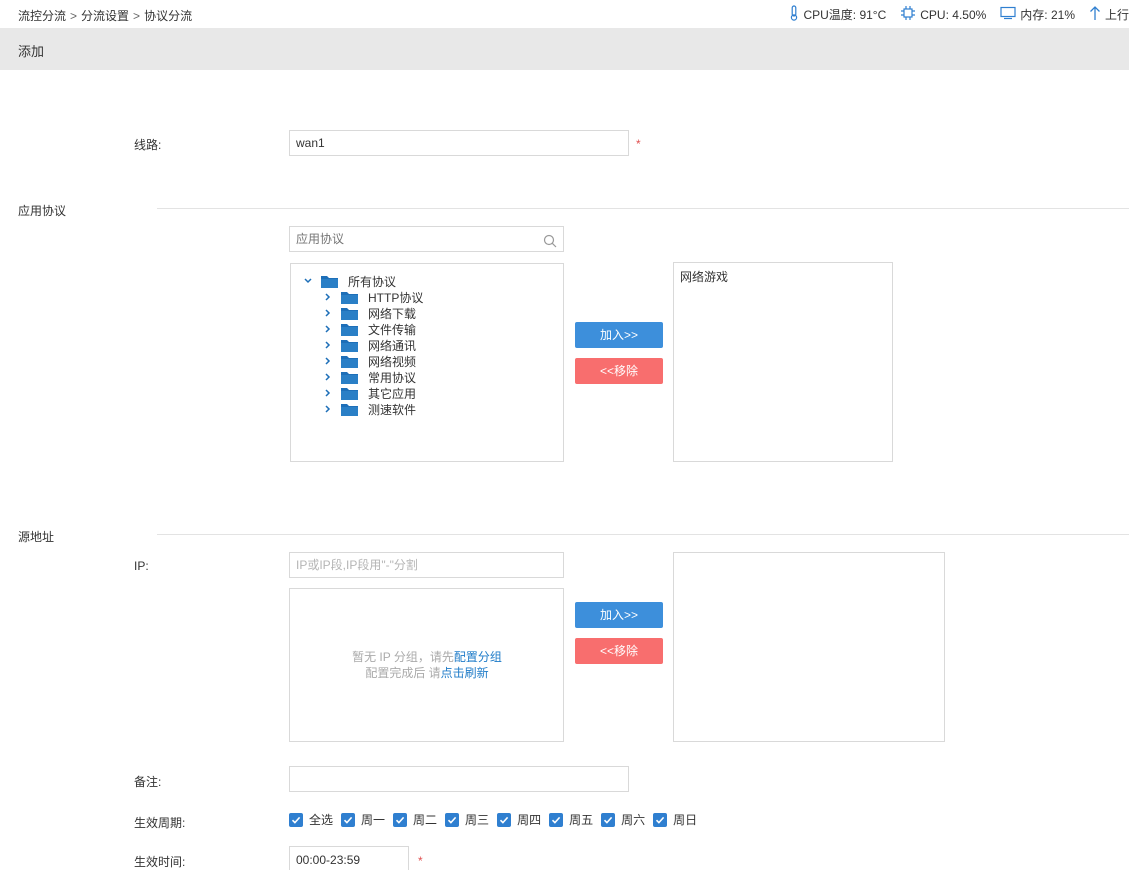 This screenshot has height=870, width=1129. I want to click on thermometer-icon, so click(796, 14).